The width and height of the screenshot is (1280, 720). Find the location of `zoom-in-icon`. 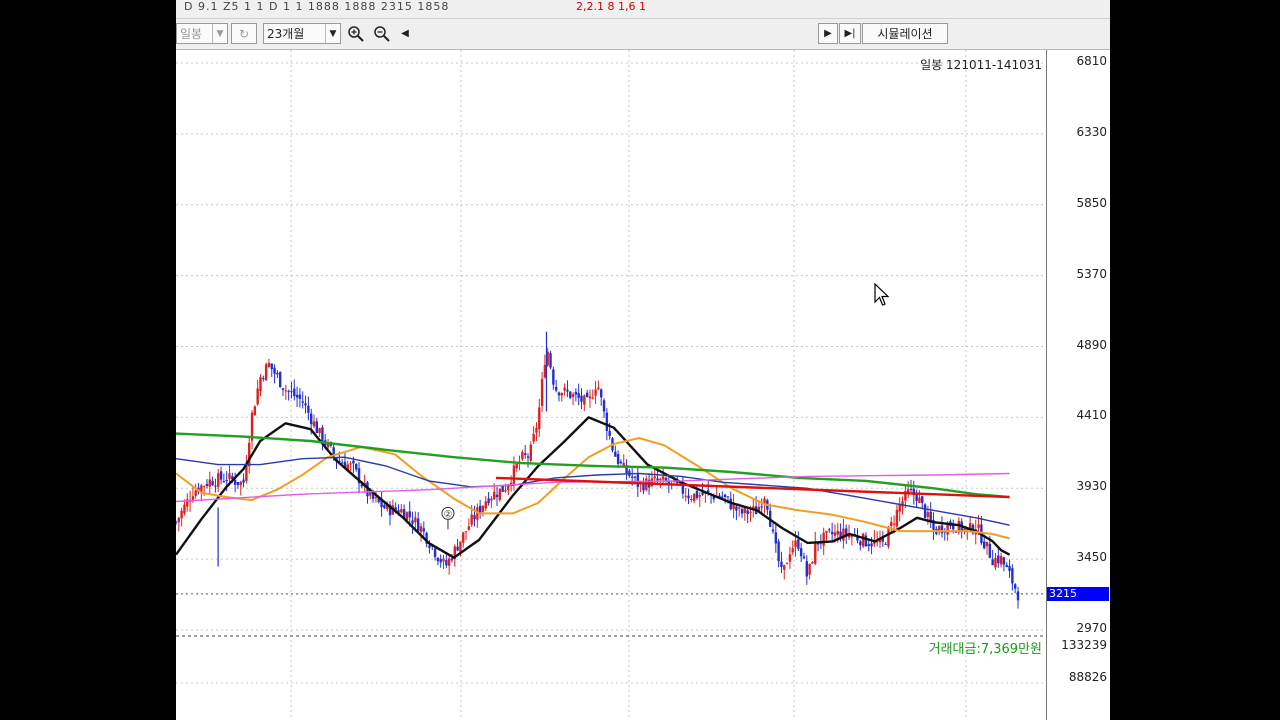

zoom-in-icon is located at coordinates (356, 33).